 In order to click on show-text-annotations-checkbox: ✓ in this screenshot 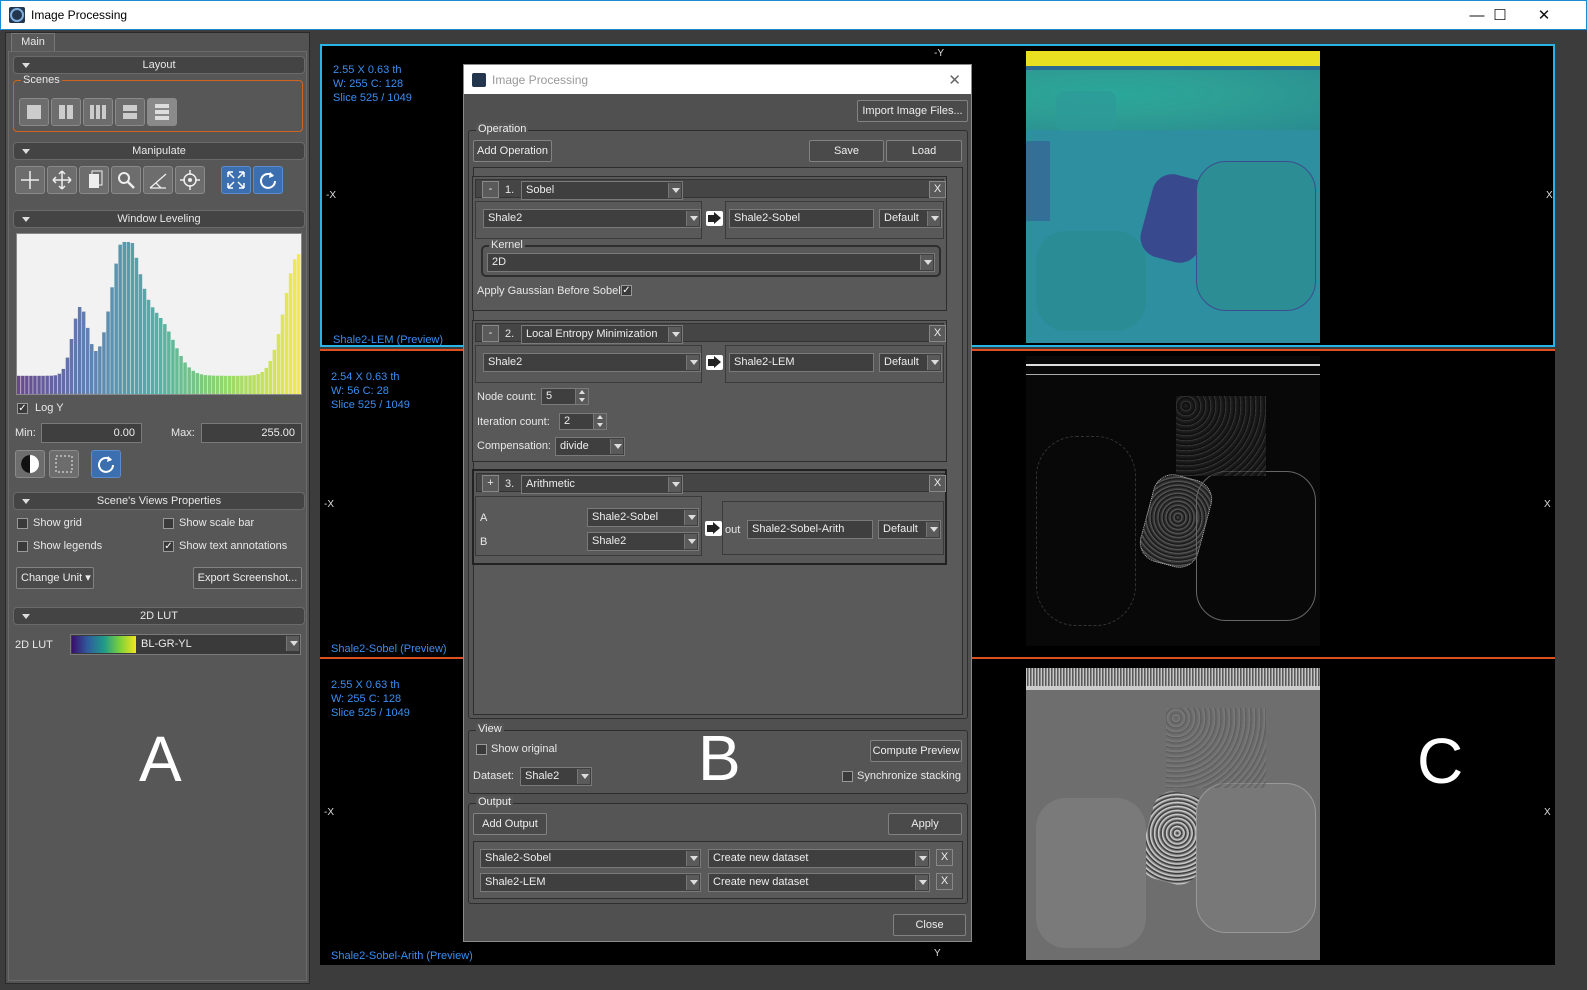, I will do `click(168, 546)`.